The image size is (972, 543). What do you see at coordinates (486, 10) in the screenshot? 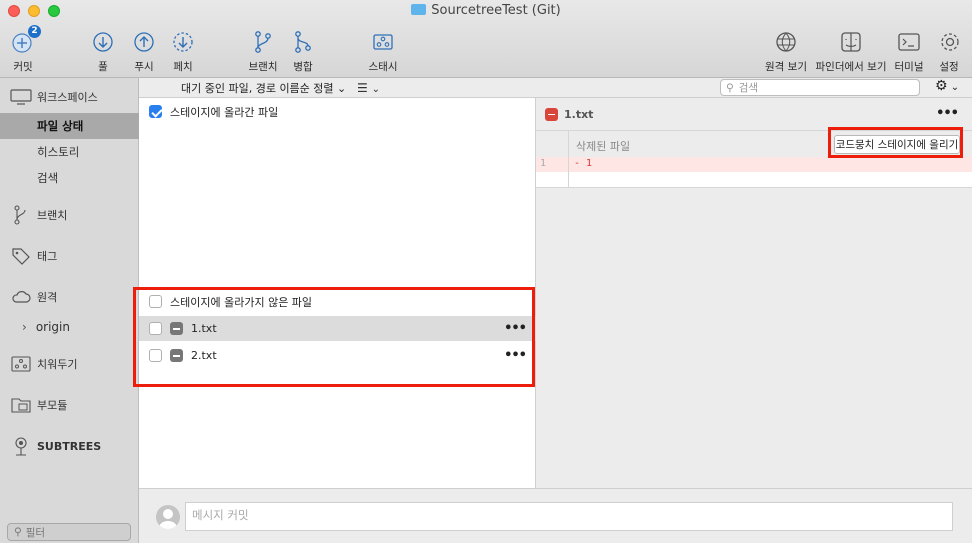
I see `window-title: SourcetreeTest (Git)` at bounding box center [486, 10].